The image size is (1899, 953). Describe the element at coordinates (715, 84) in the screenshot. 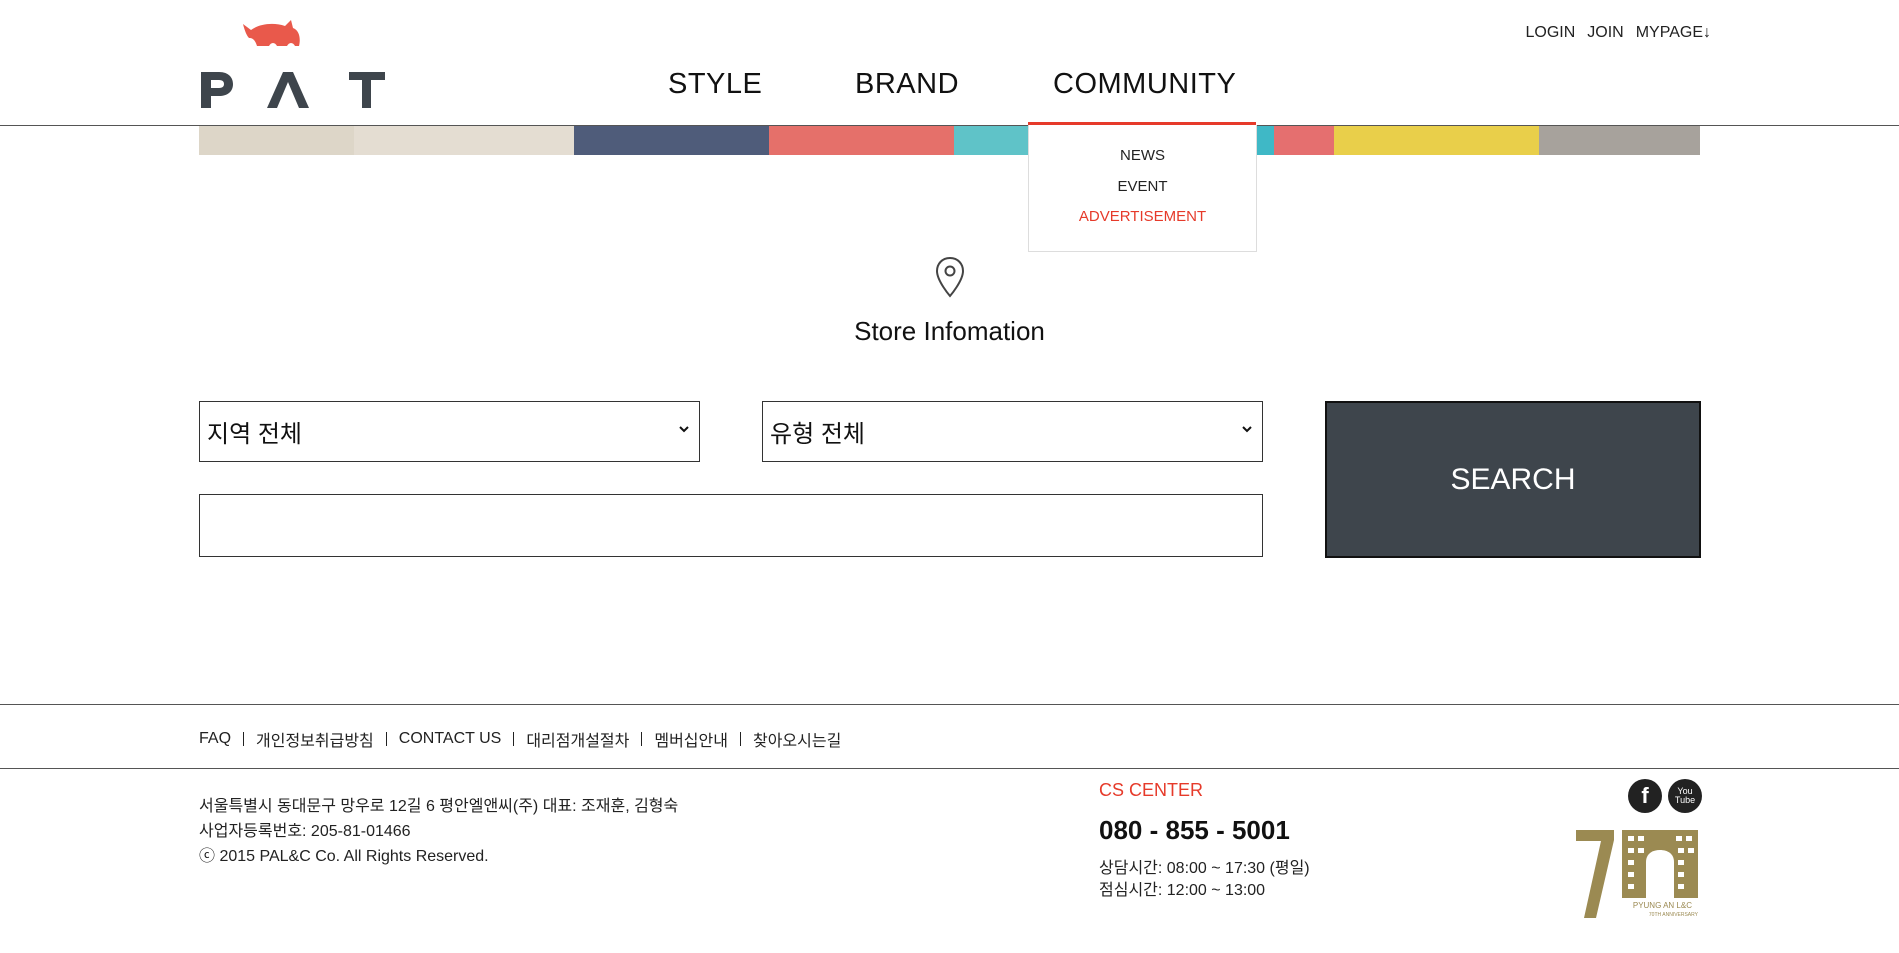

I see `nav-style: STYLE` at that location.